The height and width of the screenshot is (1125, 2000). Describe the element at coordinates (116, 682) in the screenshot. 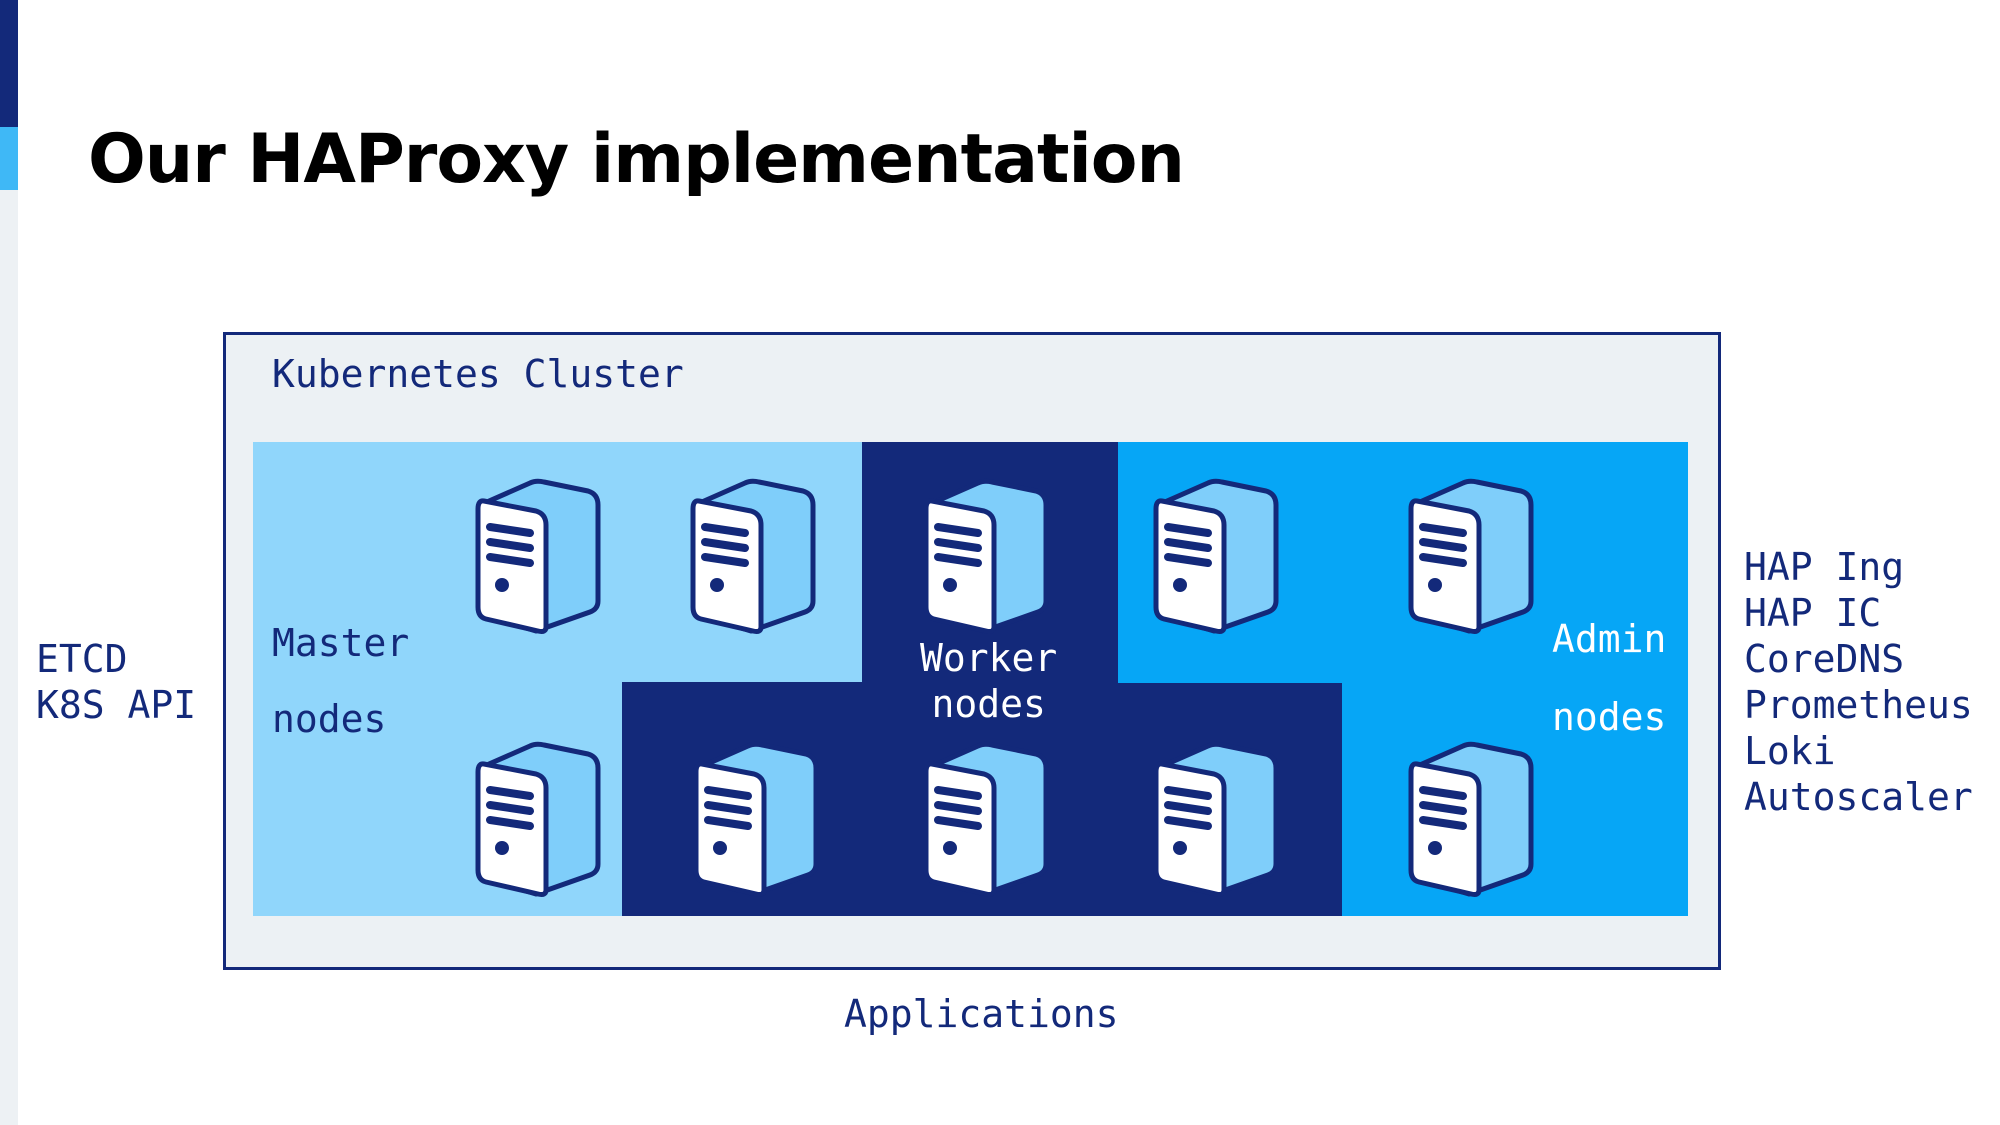

I see `control-plane-labels: ETCD K8S API` at that location.